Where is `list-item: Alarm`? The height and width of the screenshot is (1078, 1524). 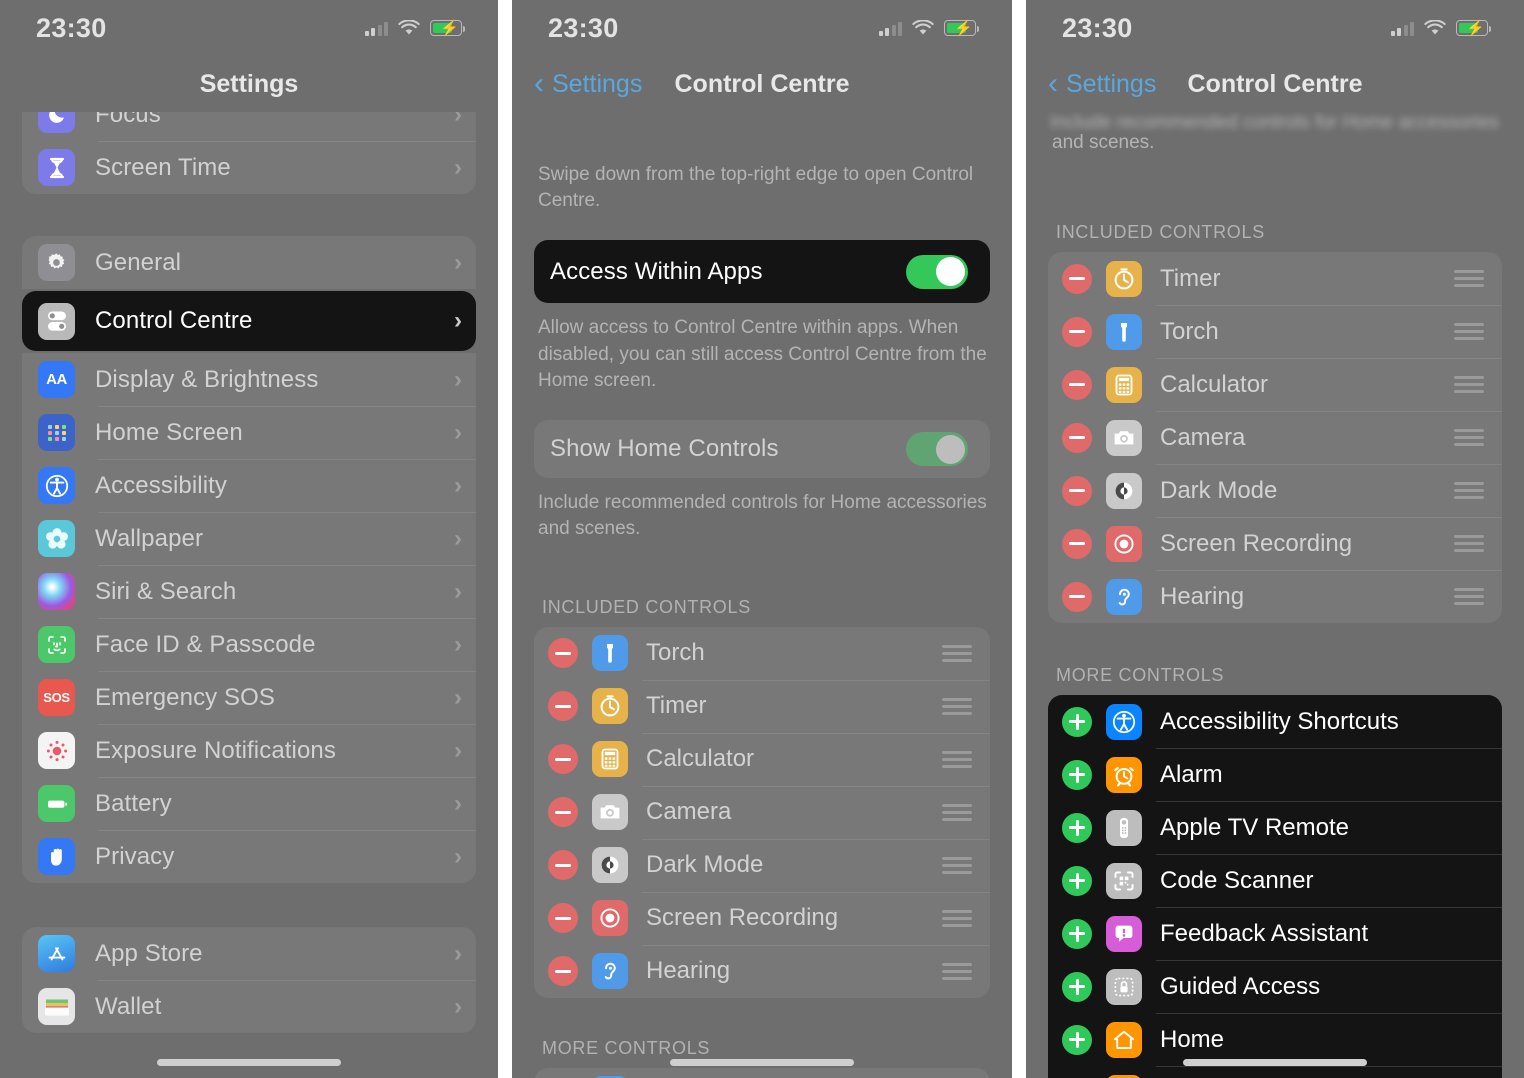 list-item: Alarm is located at coordinates (1275, 774).